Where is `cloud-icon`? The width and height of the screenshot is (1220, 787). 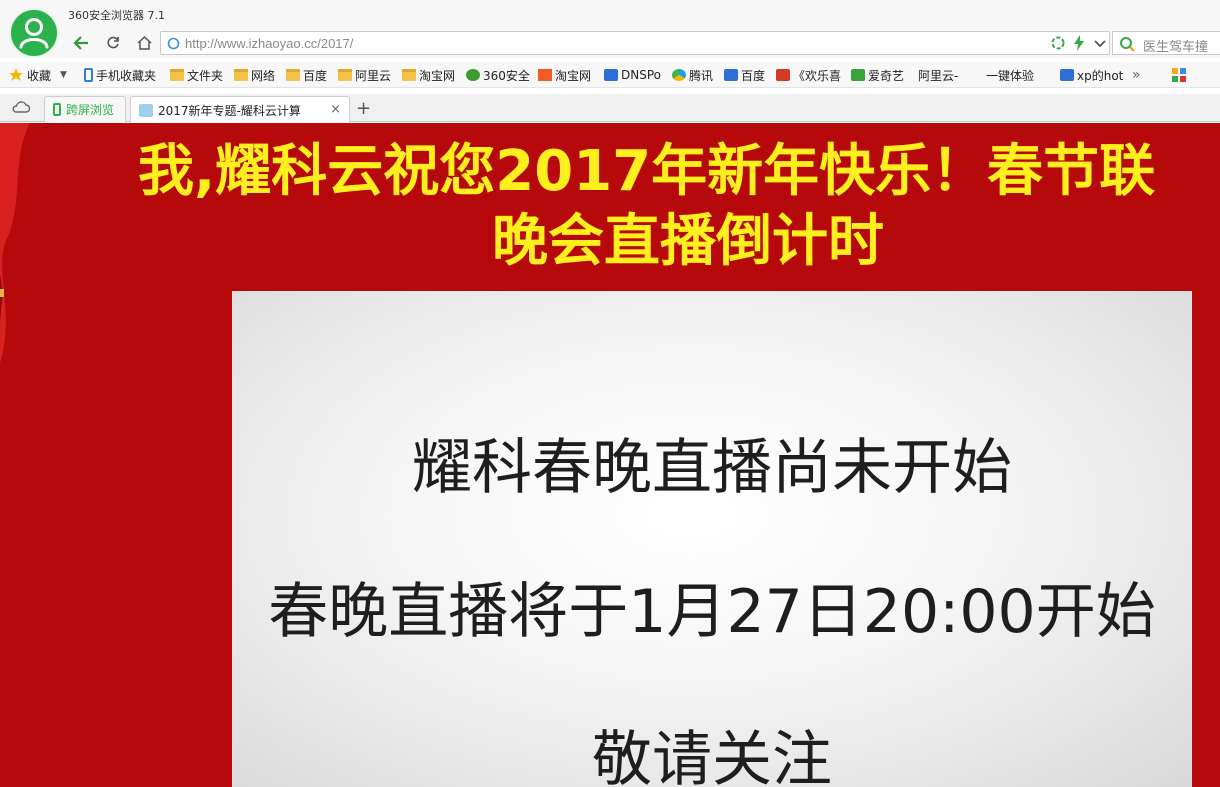
cloud-icon is located at coordinates (21, 108).